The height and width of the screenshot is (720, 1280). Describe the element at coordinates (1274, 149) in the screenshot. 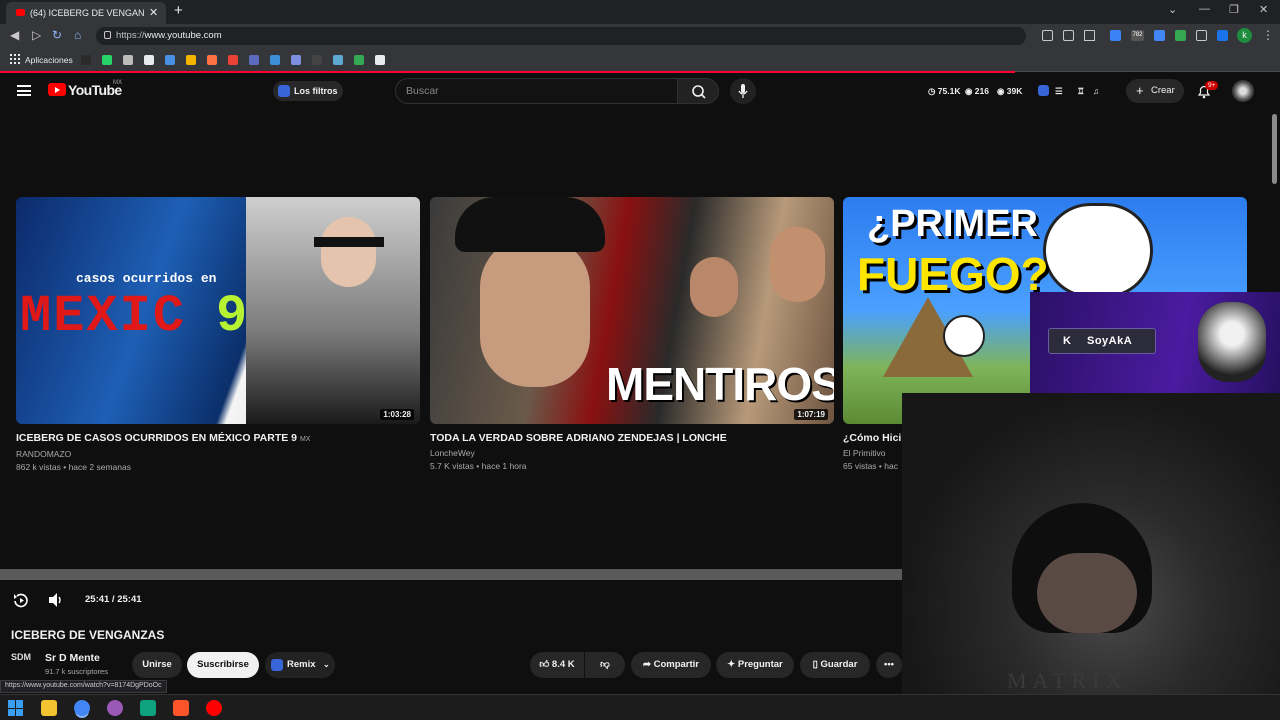

I see `scrollbar-thumb` at that location.